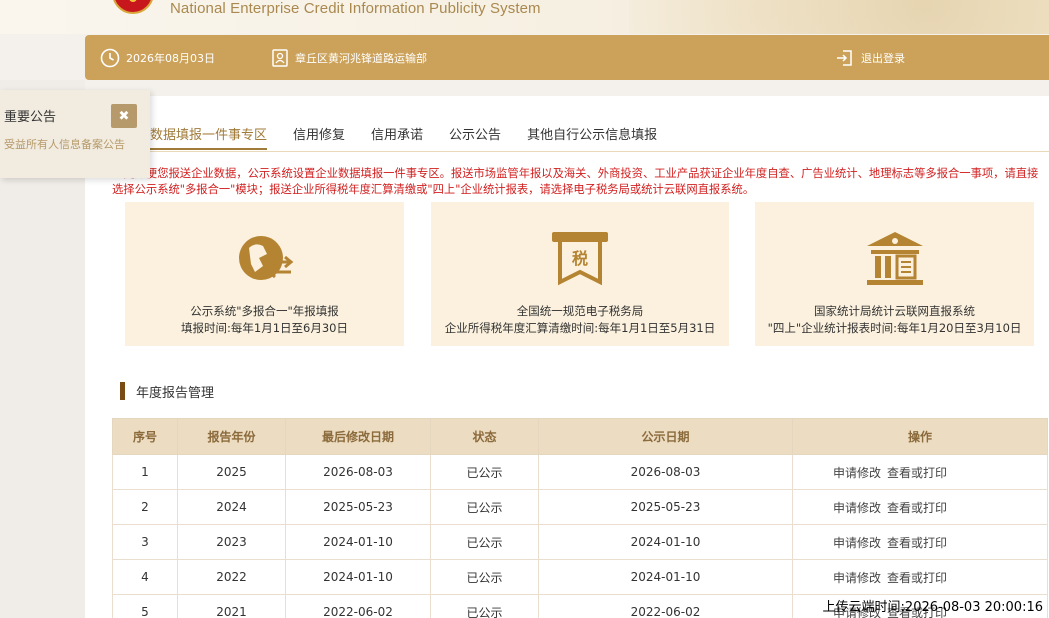 Image resolution: width=1049 pixels, height=618 pixels. I want to click on national-emblem-icon, so click(133, 7).